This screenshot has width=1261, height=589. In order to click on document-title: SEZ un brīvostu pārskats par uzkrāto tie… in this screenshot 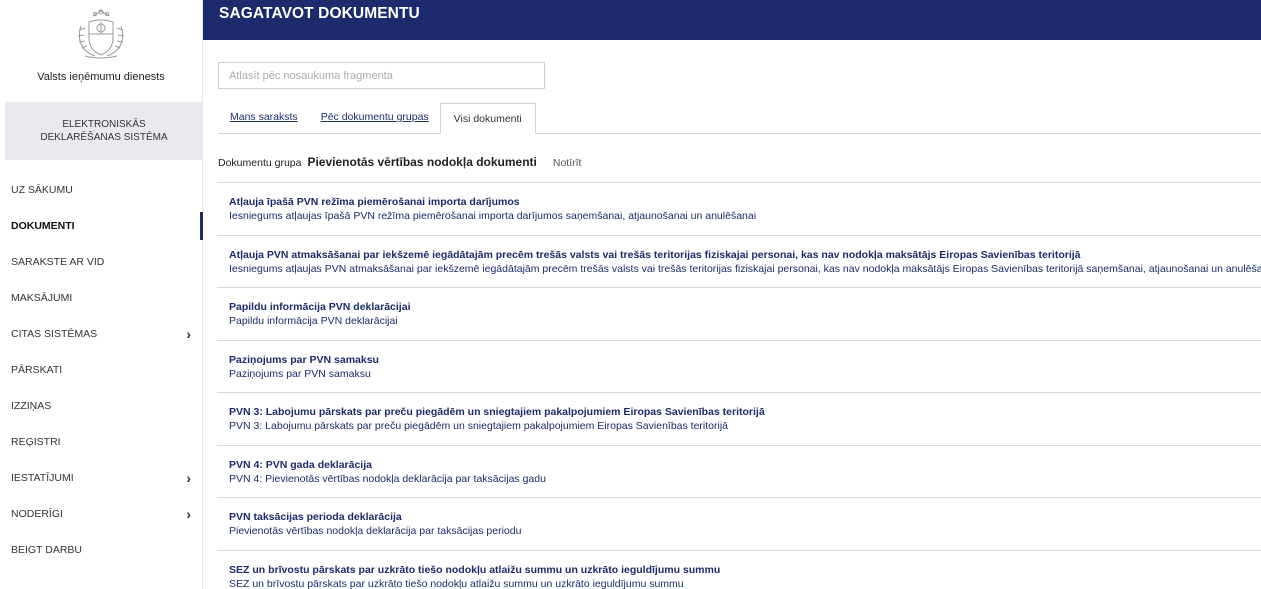, I will do `click(475, 569)`.